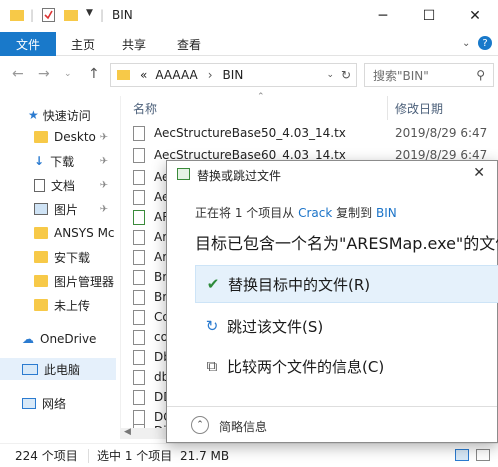 The height and width of the screenshot is (467, 498). What do you see at coordinates (68, 339) in the screenshot?
I see `sidebar-item-label: OneDrive` at bounding box center [68, 339].